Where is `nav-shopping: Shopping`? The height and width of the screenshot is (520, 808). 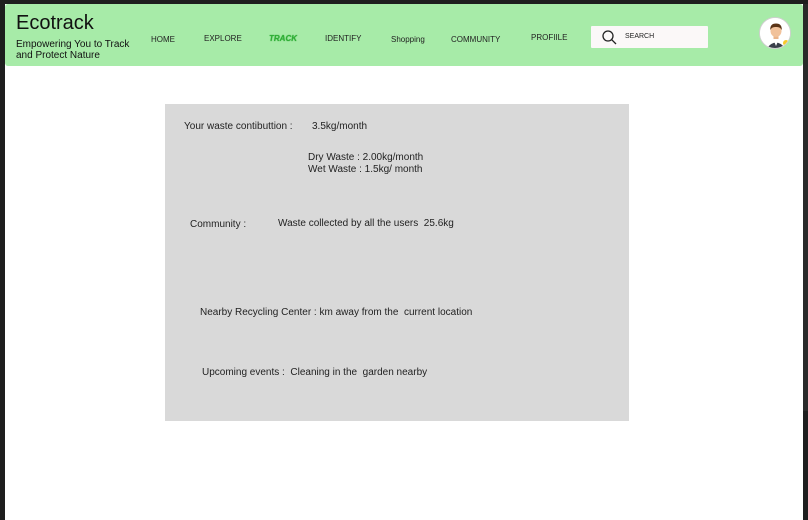
nav-shopping: Shopping is located at coordinates (408, 39).